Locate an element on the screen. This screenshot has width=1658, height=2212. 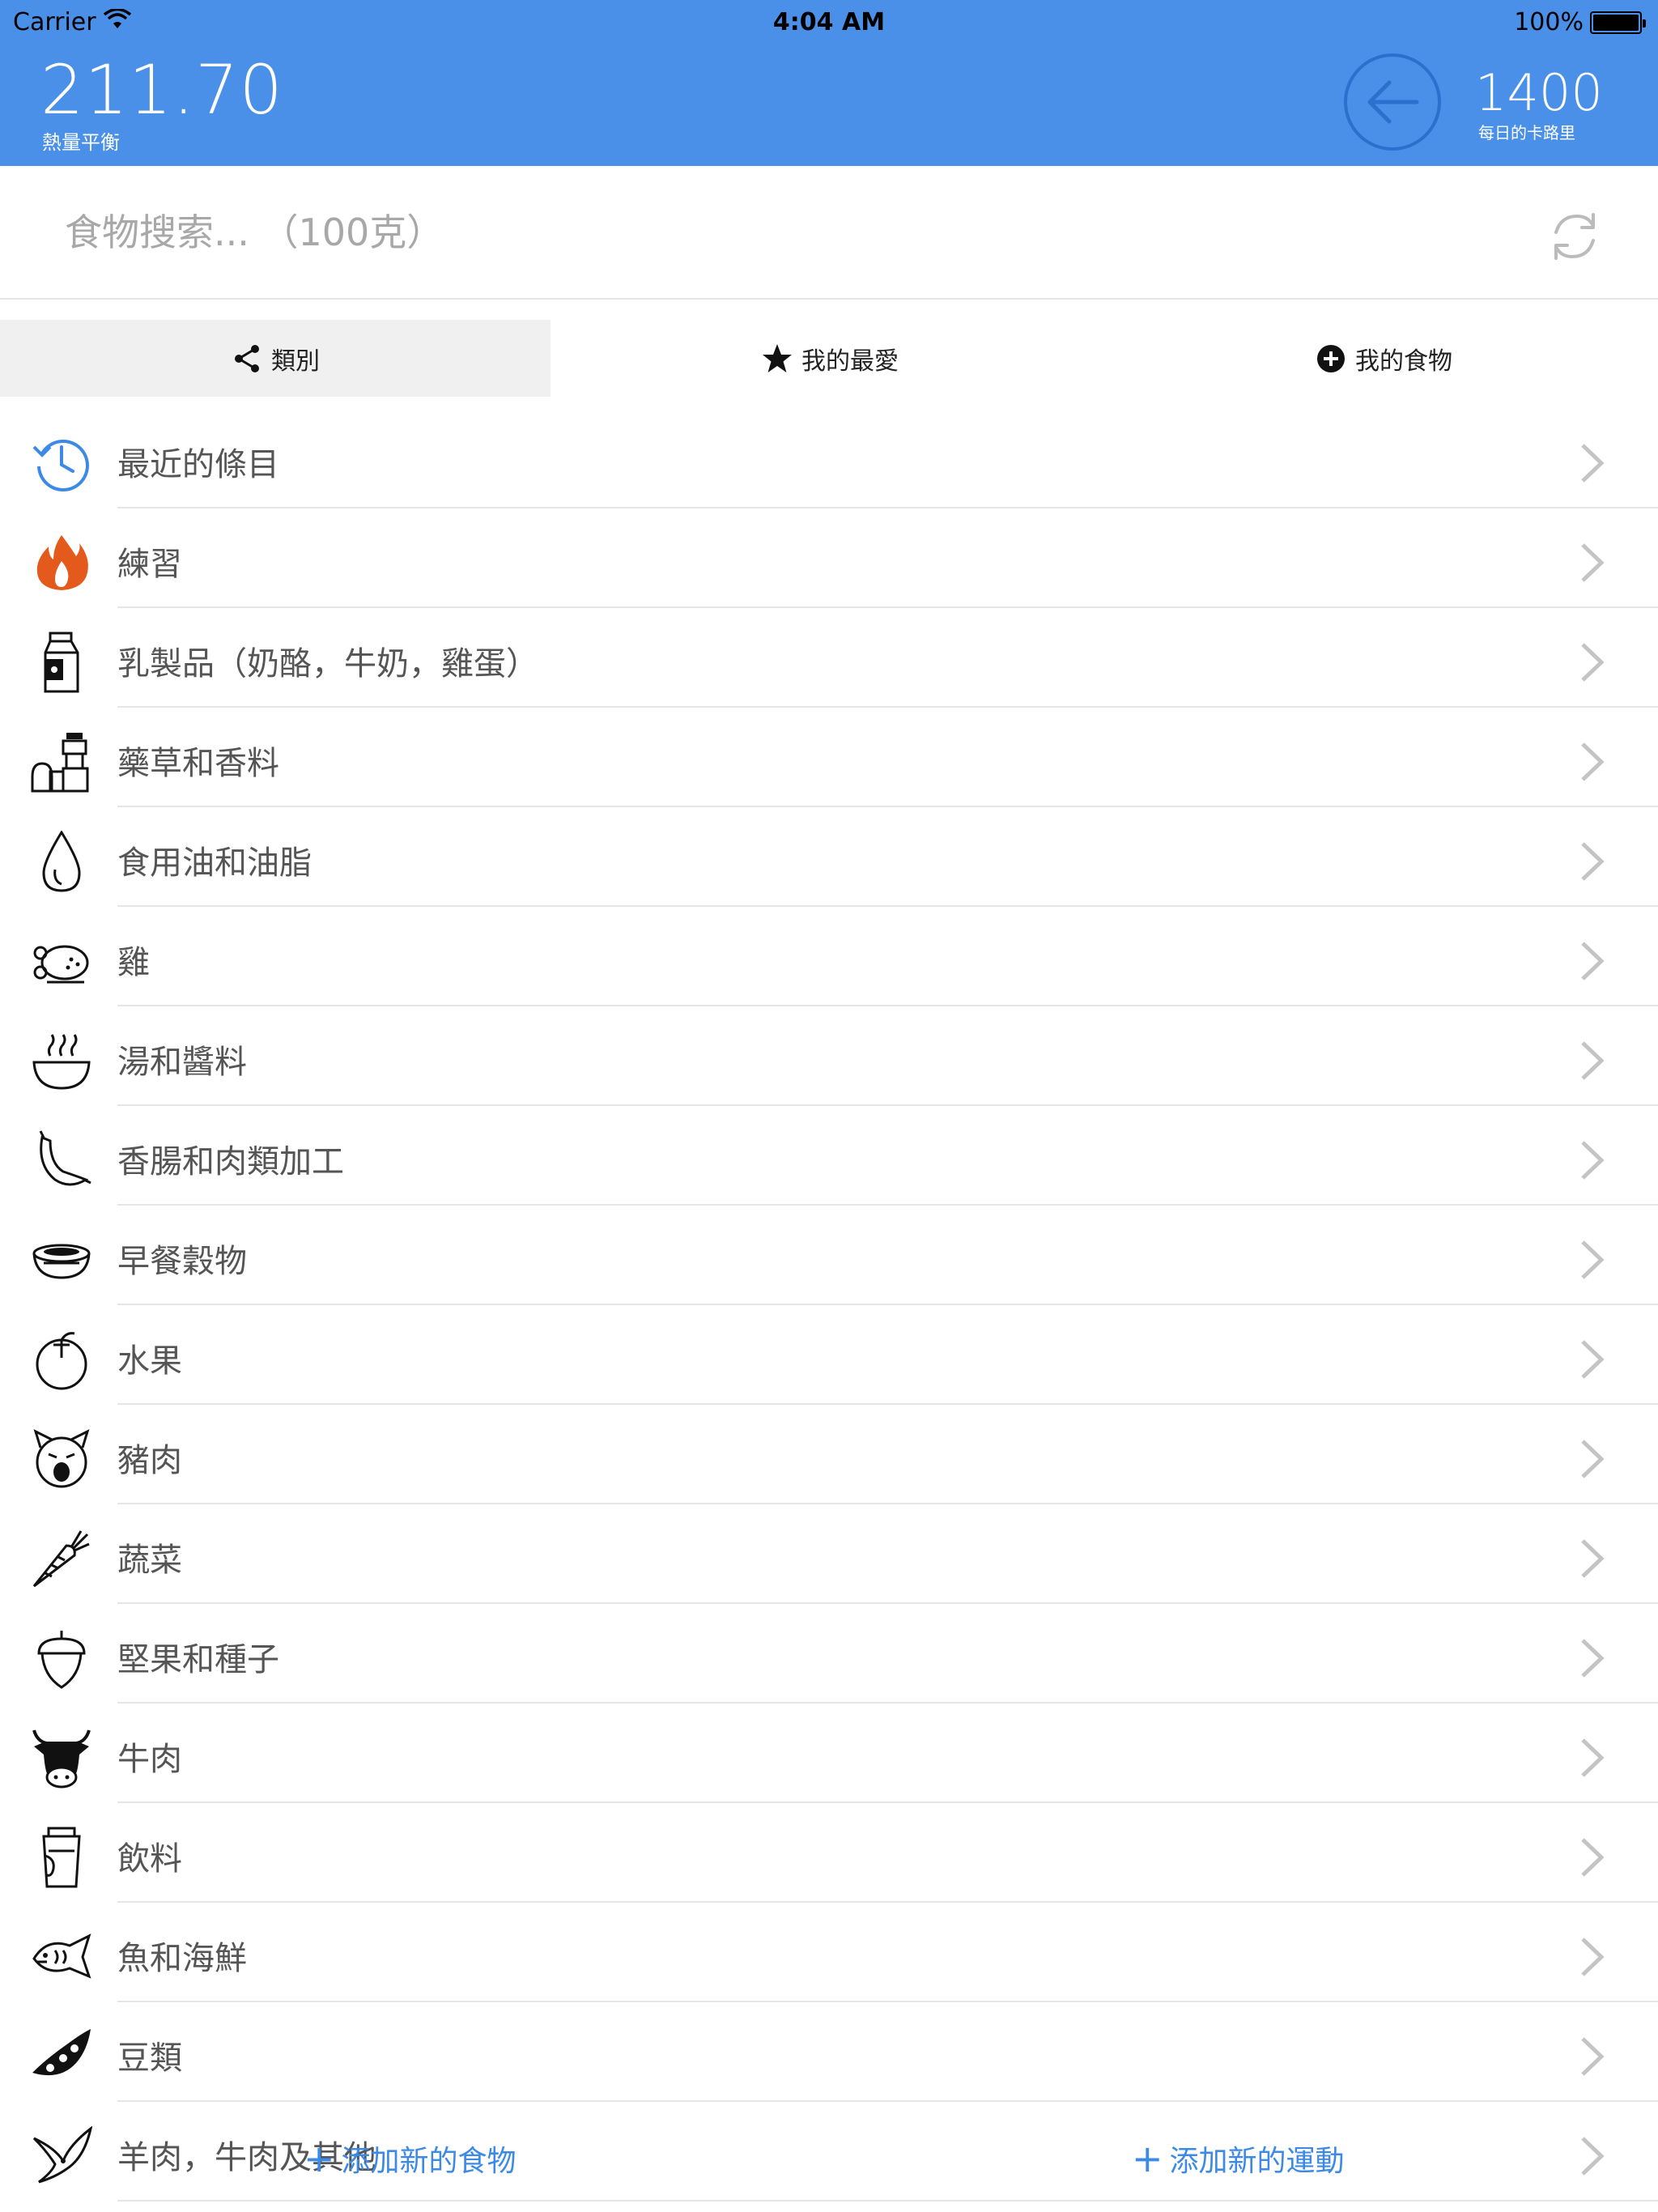
food-search-input is located at coordinates (753, 232).